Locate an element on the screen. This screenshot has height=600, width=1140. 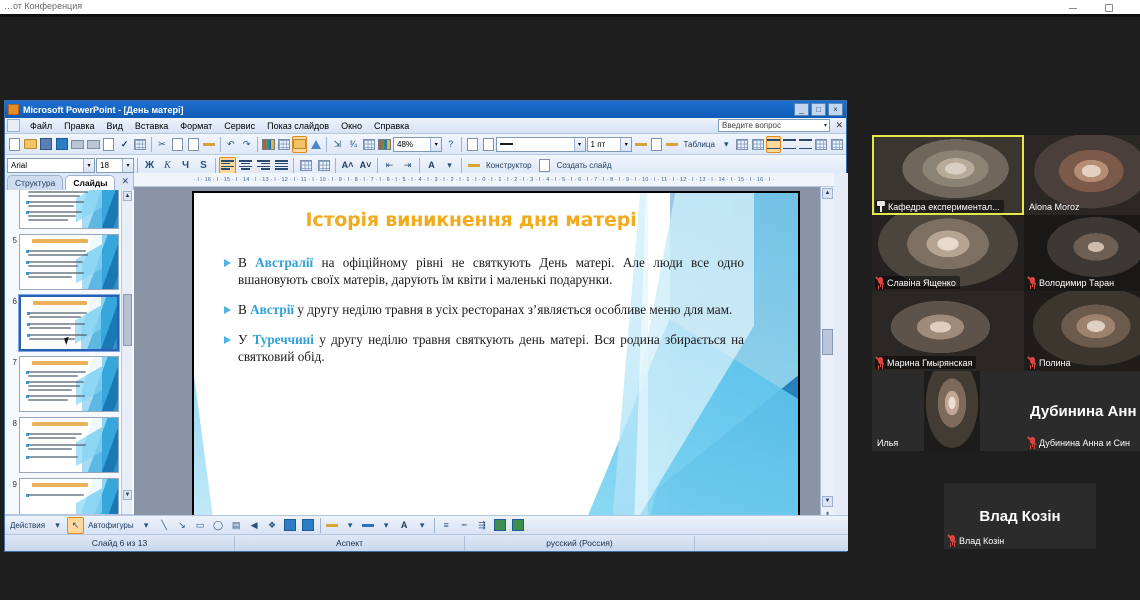
print-preview-icon is located at coordinates (109, 144).